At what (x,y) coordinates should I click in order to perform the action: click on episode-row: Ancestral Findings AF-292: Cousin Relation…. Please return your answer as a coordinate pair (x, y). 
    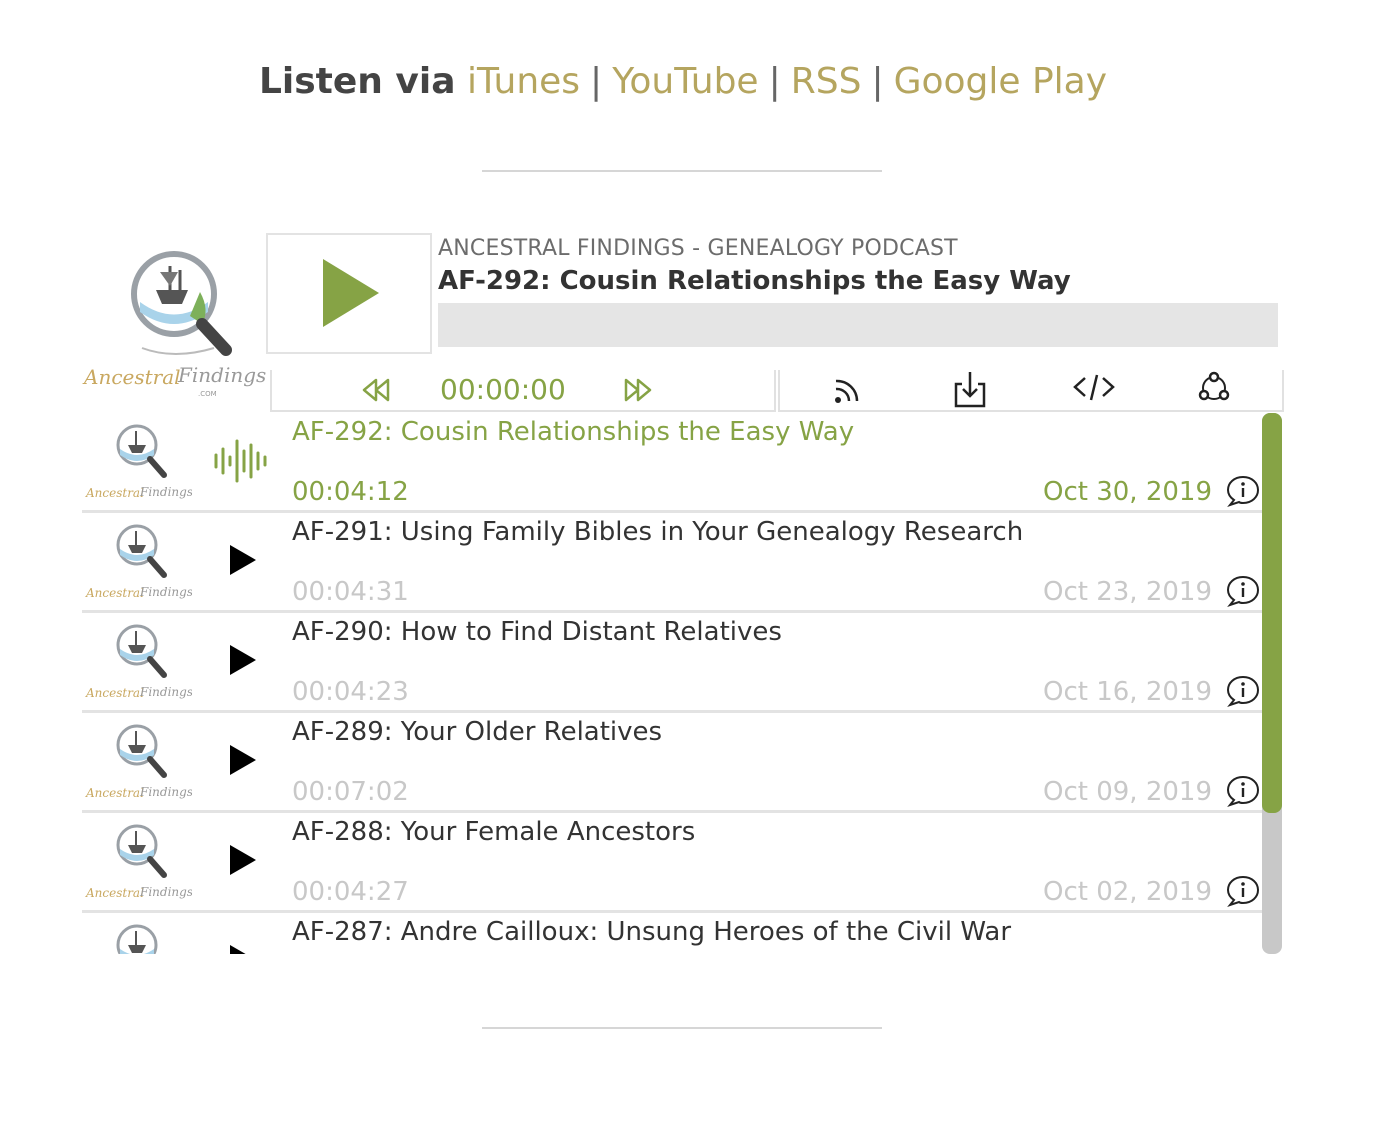
    Looking at the image, I should click on (672, 463).